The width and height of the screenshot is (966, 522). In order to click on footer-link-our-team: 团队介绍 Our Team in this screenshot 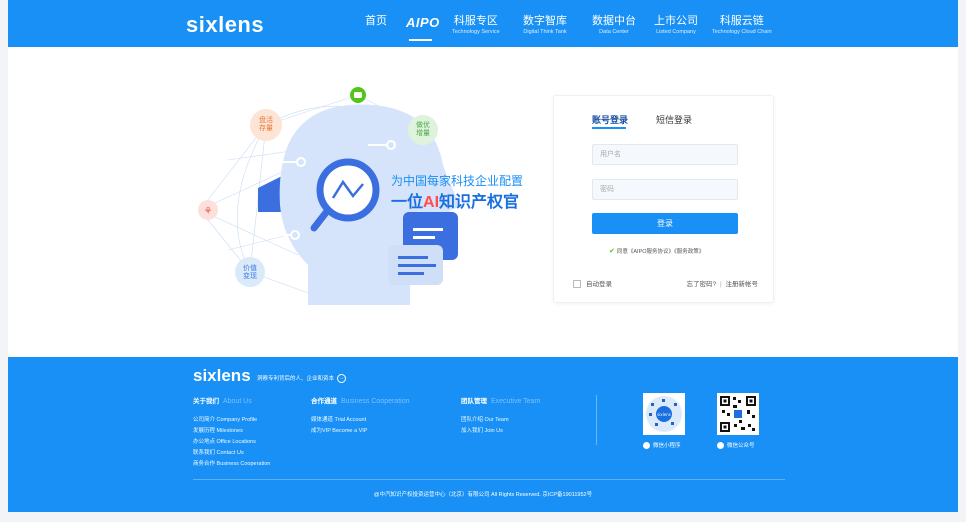, I will do `click(485, 419)`.